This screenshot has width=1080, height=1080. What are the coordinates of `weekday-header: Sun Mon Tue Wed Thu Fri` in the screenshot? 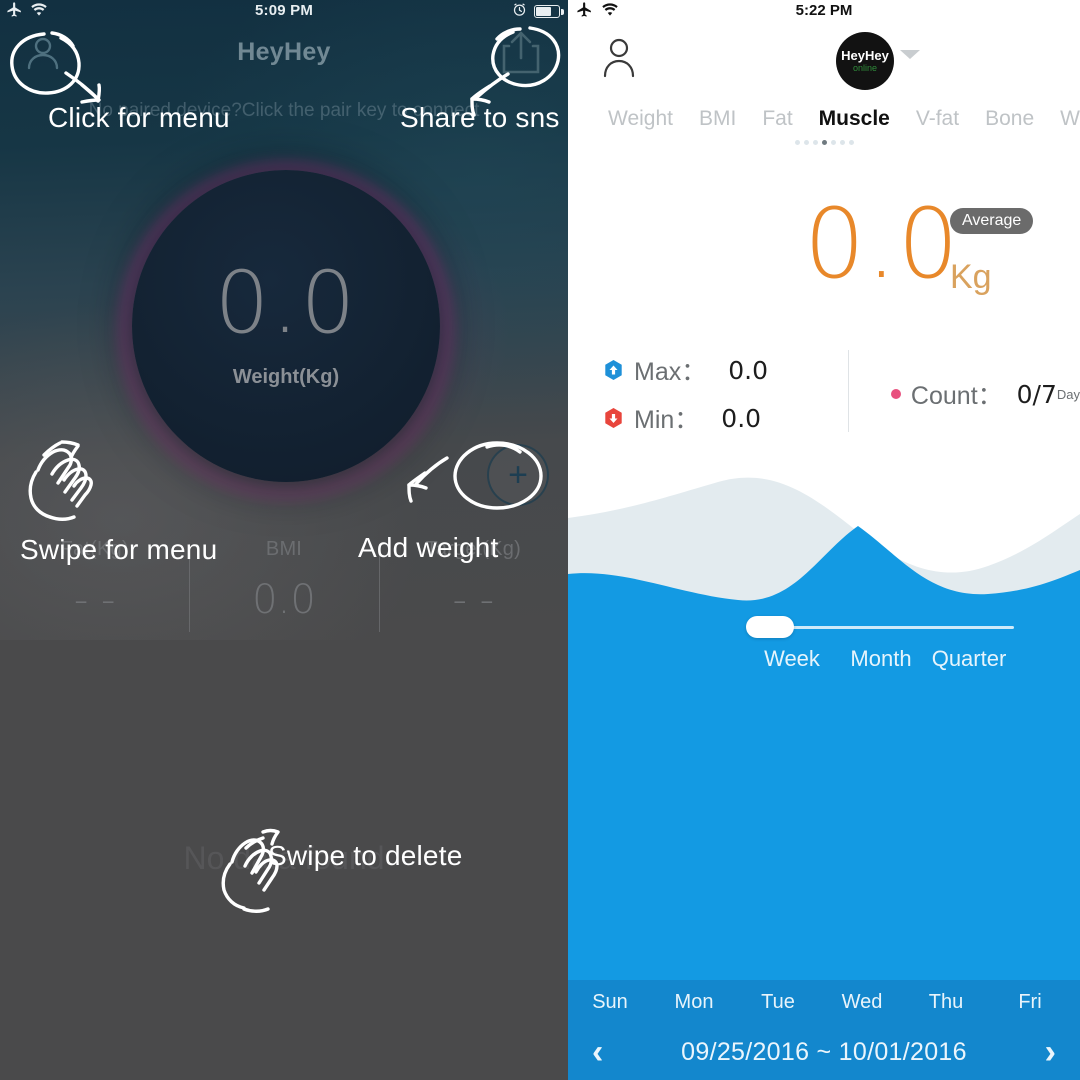 It's located at (824, 1002).